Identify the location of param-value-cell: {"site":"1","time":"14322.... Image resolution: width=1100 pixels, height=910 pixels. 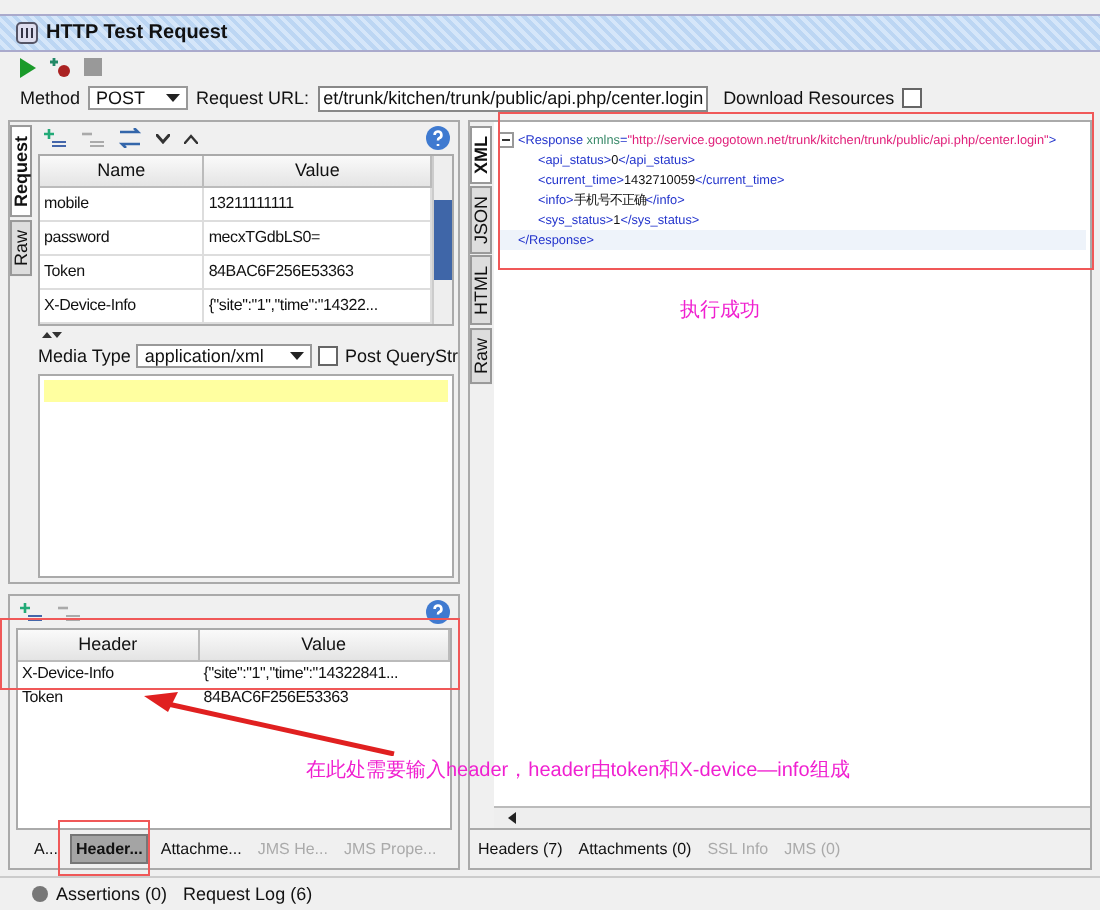
(318, 307).